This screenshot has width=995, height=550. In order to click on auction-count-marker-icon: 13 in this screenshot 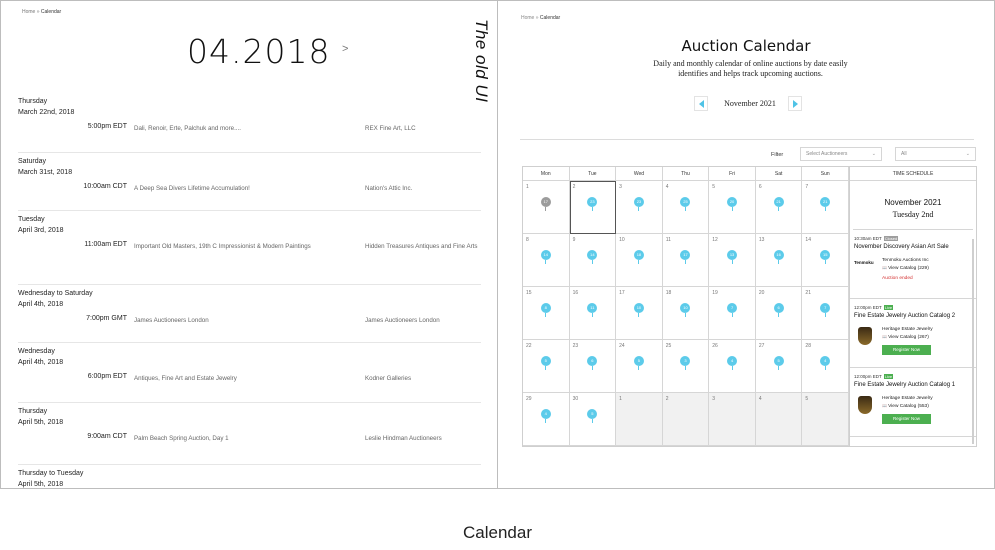, I will do `click(732, 257)`.